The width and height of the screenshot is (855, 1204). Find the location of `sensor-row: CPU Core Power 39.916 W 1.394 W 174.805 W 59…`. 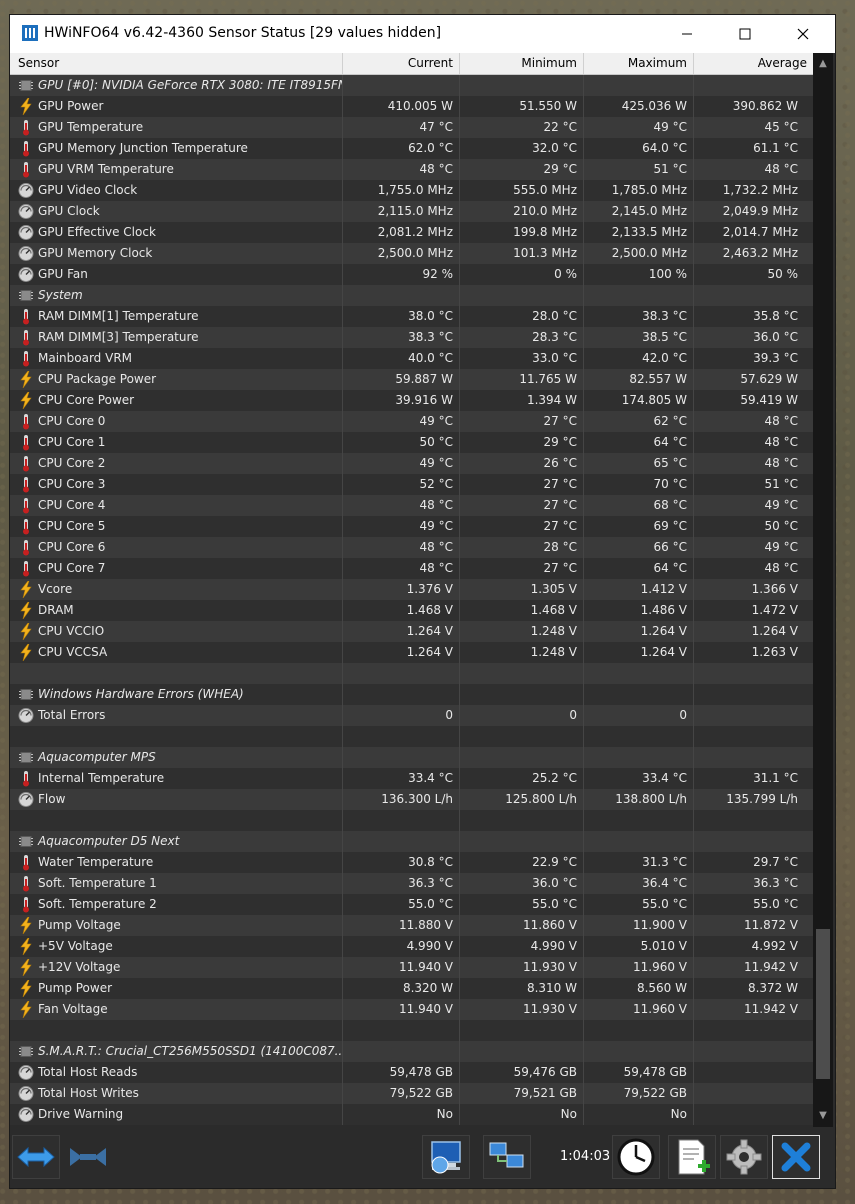

sensor-row: CPU Core Power 39.916 W 1.394 W 174.805 W 59… is located at coordinates (411, 400).